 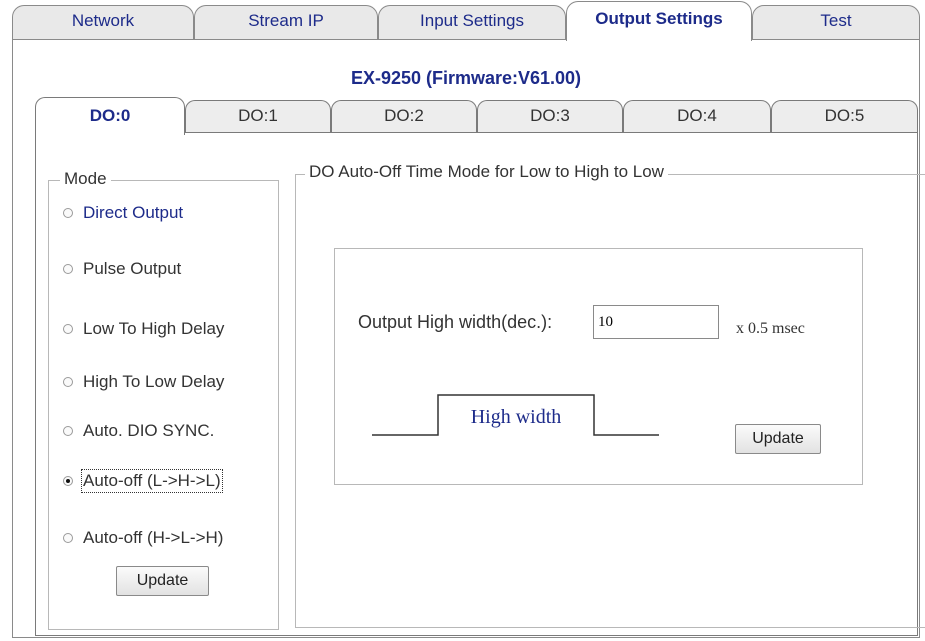 What do you see at coordinates (659, 21) in the screenshot?
I see `tab-output-settings: Output Settings` at bounding box center [659, 21].